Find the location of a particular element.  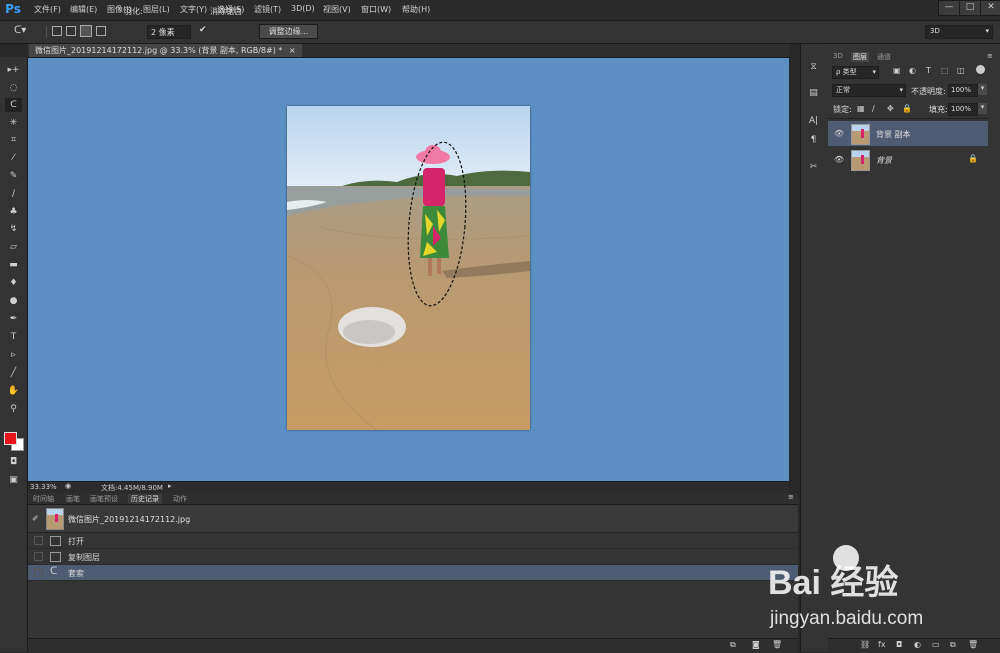

tab-brush-presets: 画笔预设 is located at coordinates (104, 499).